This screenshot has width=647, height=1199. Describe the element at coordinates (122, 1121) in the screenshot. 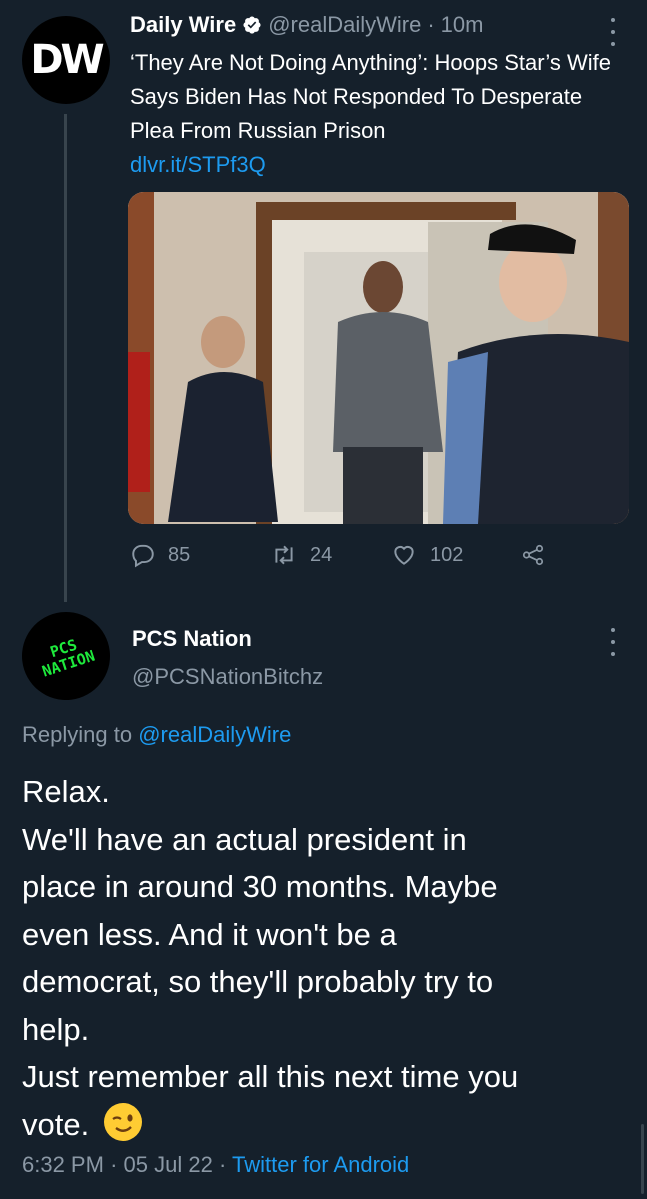

I see `wink-emoji-icon` at that location.